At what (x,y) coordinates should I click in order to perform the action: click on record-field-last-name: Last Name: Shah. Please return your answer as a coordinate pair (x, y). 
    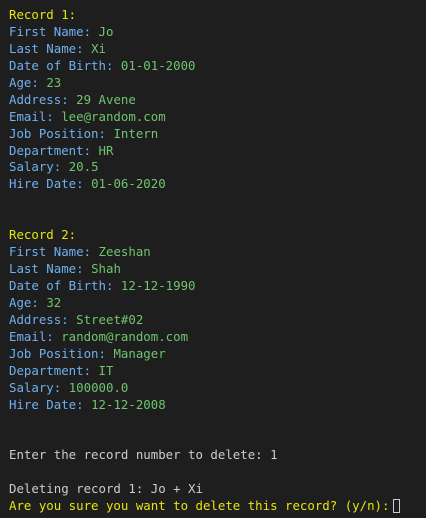
    Looking at the image, I should click on (217, 269).